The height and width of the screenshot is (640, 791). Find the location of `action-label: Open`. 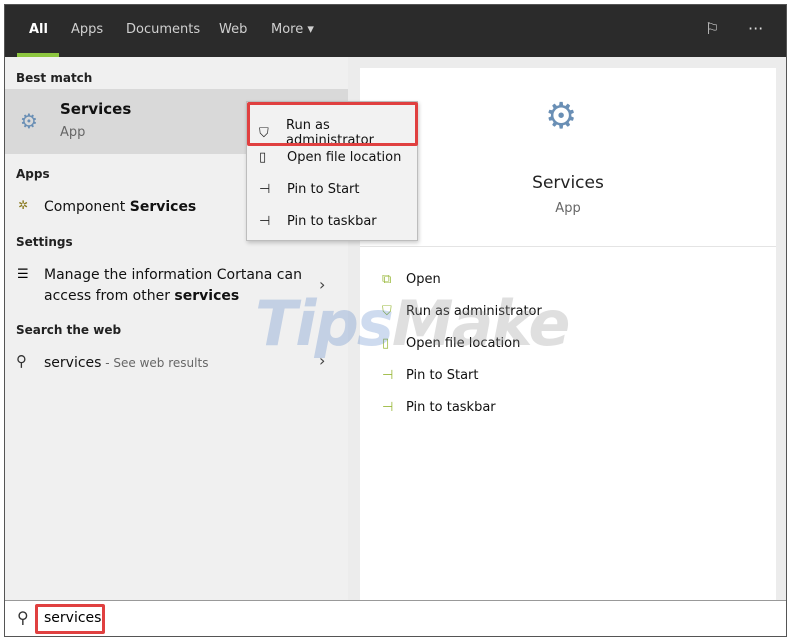

action-label: Open is located at coordinates (423, 279).